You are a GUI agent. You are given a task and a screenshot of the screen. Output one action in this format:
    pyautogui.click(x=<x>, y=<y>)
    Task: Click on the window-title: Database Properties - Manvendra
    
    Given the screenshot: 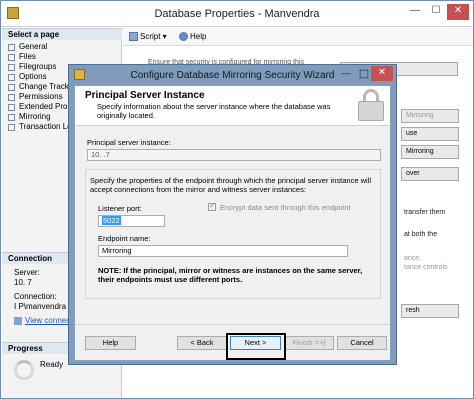 What is the action you would take?
    pyautogui.click(x=237, y=14)
    